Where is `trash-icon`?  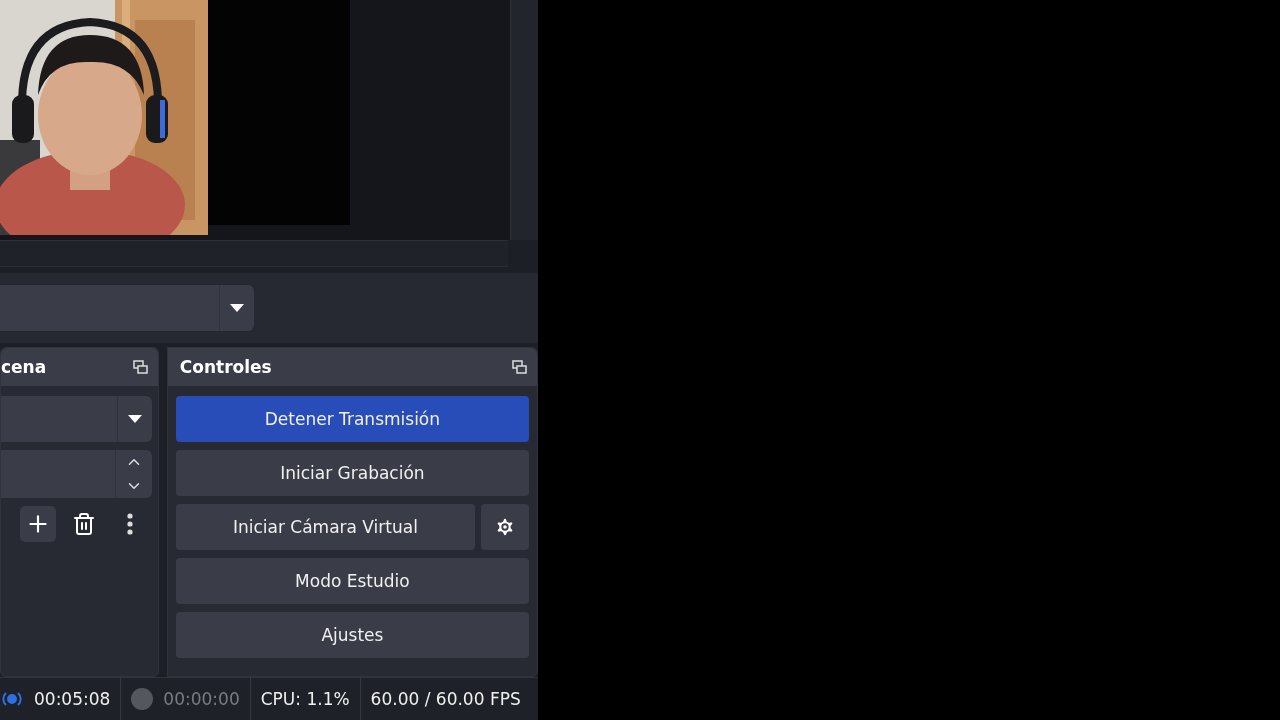
trash-icon is located at coordinates (83, 524).